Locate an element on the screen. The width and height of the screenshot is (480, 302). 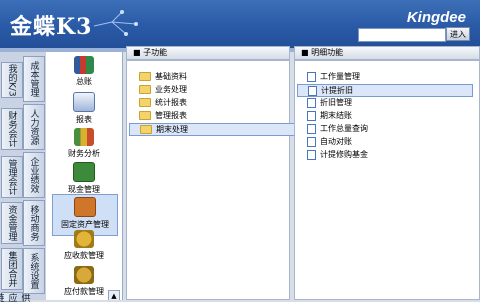
search-input is located at coordinates (402, 35).